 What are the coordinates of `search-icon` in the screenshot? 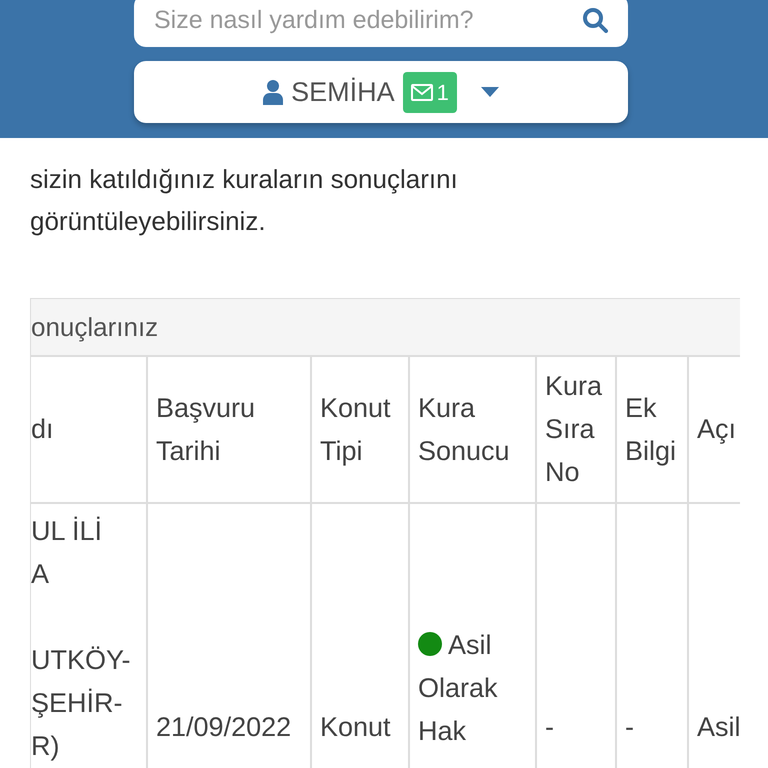 It's located at (595, 20).